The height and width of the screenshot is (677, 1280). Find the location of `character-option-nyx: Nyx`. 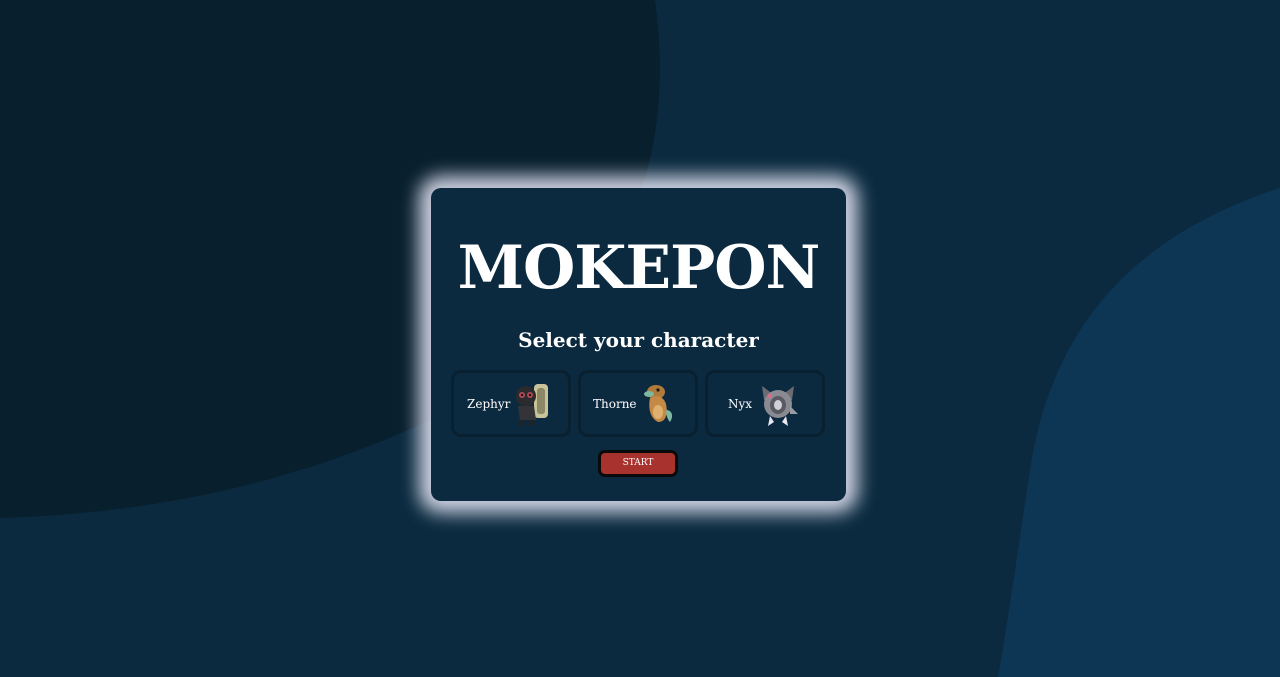

character-option-nyx: Nyx is located at coordinates (765, 403).